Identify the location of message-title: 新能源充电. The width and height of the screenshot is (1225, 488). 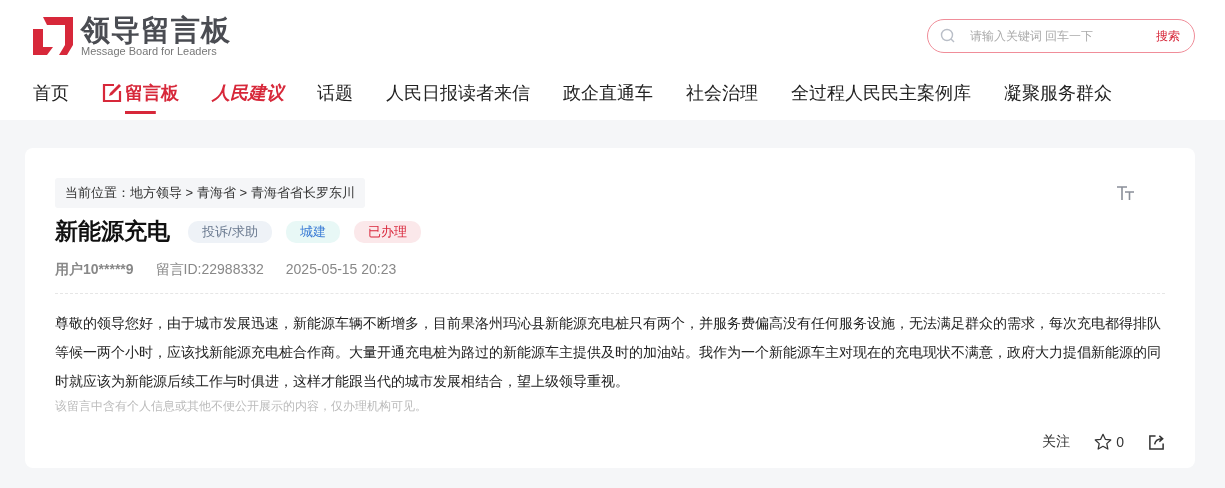
(112, 231).